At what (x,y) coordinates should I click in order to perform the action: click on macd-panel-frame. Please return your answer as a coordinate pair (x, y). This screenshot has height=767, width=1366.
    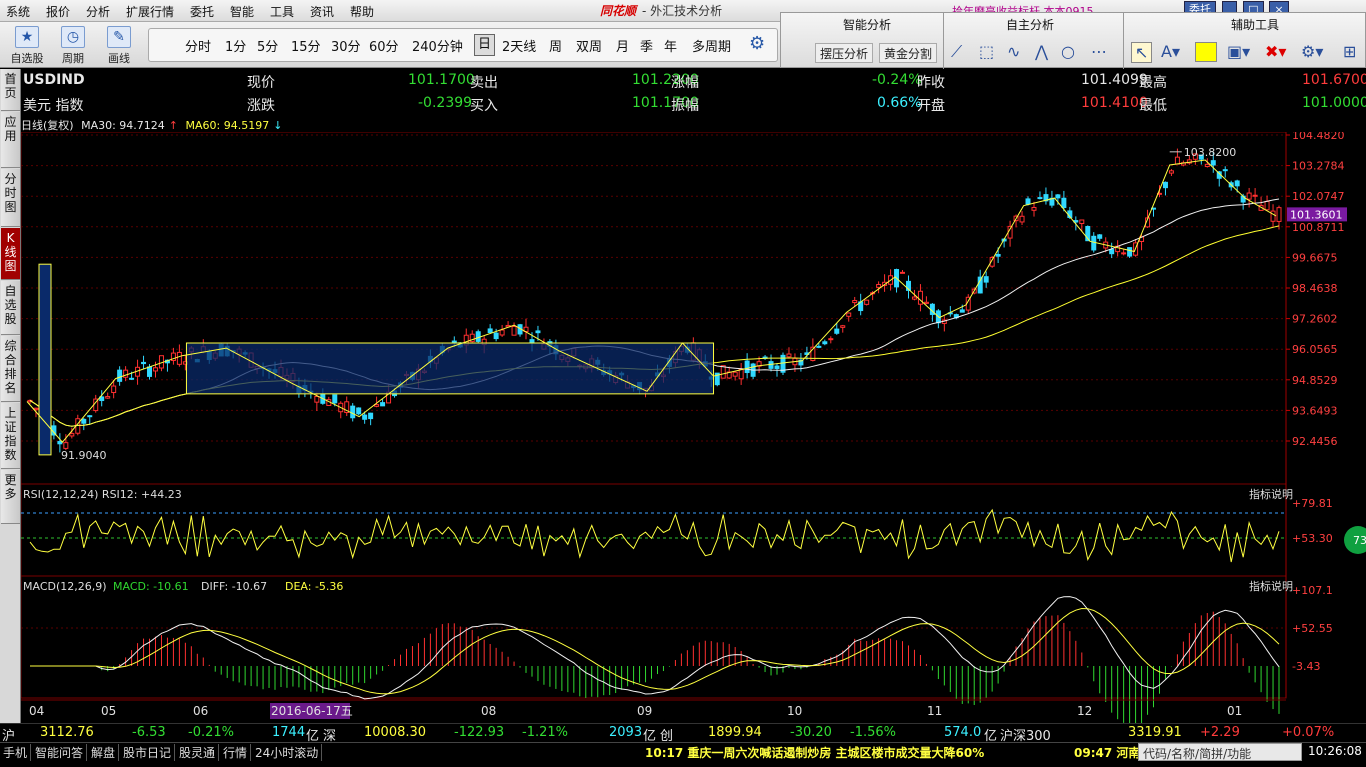
    Looking at the image, I should click on (654, 637).